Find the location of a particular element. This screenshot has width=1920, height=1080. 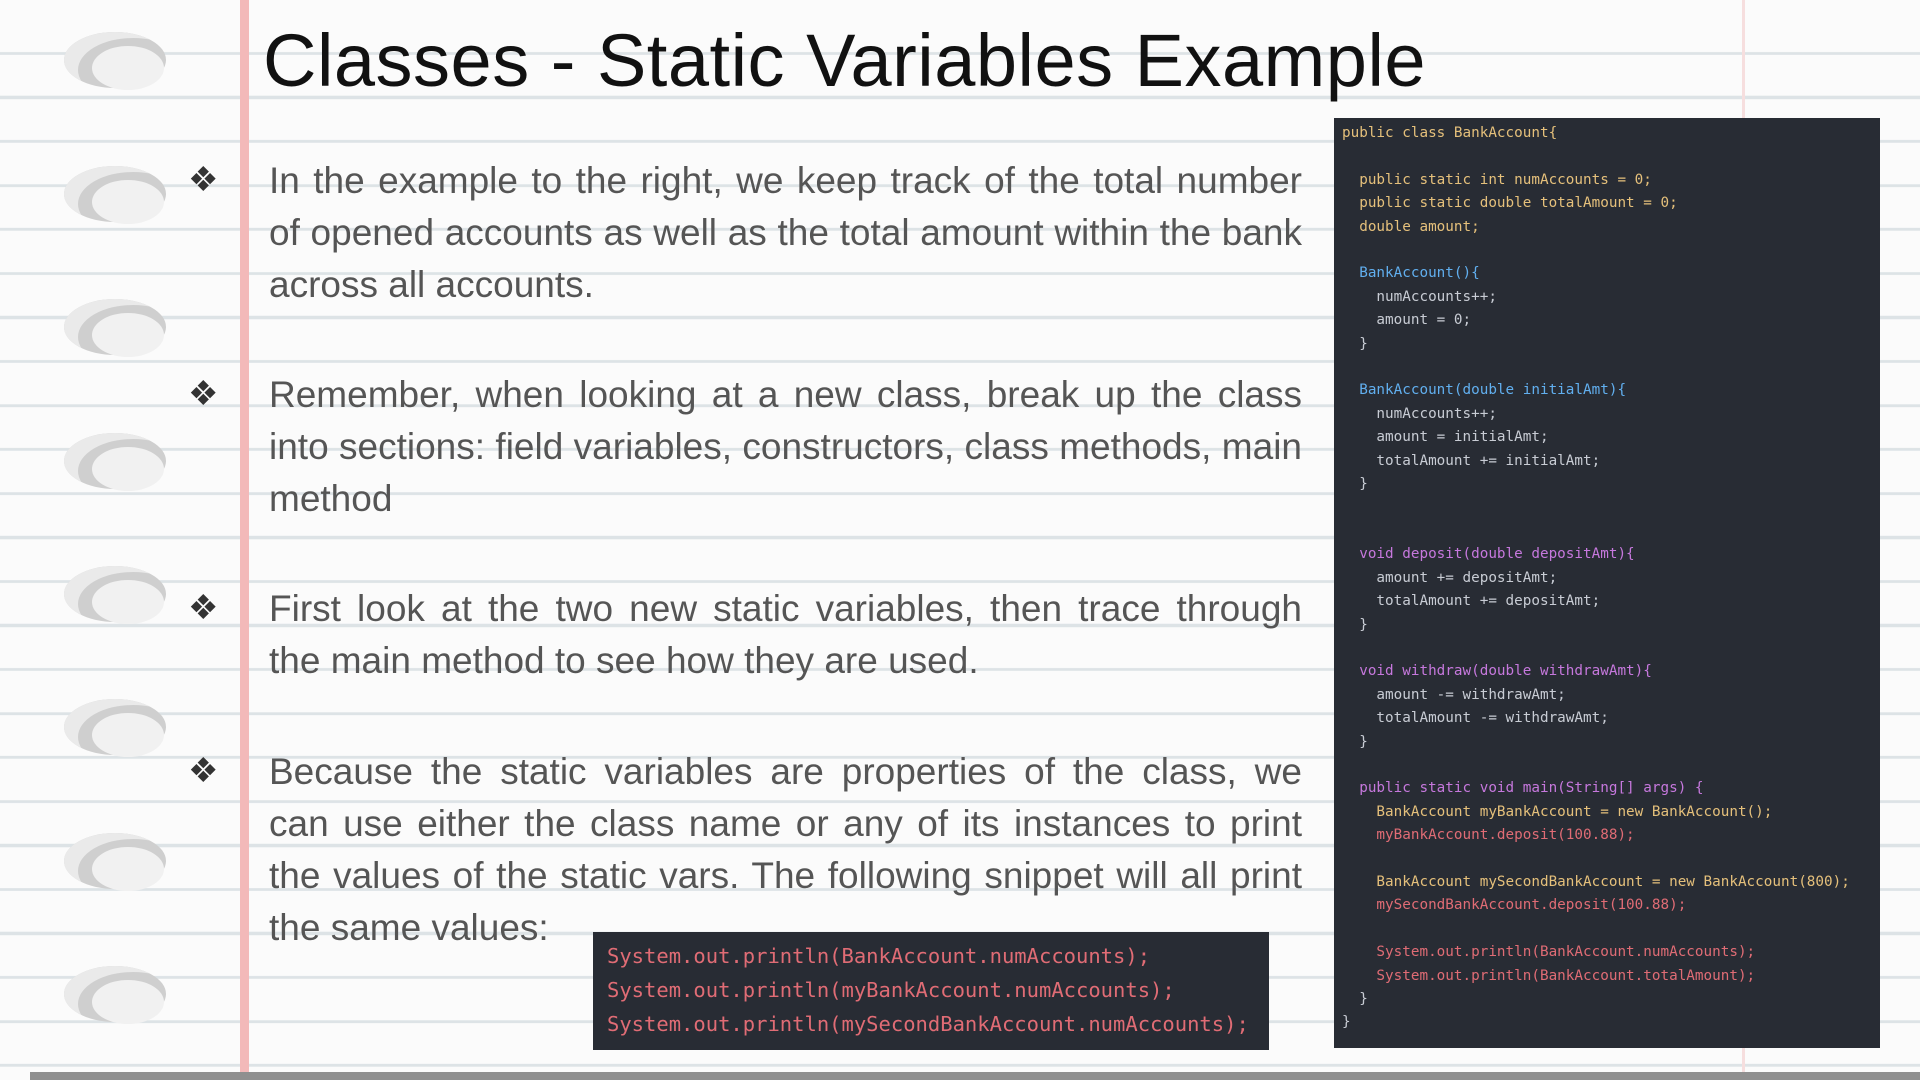

code-line: amount -= withdrawAmt; is located at coordinates (1454, 694).